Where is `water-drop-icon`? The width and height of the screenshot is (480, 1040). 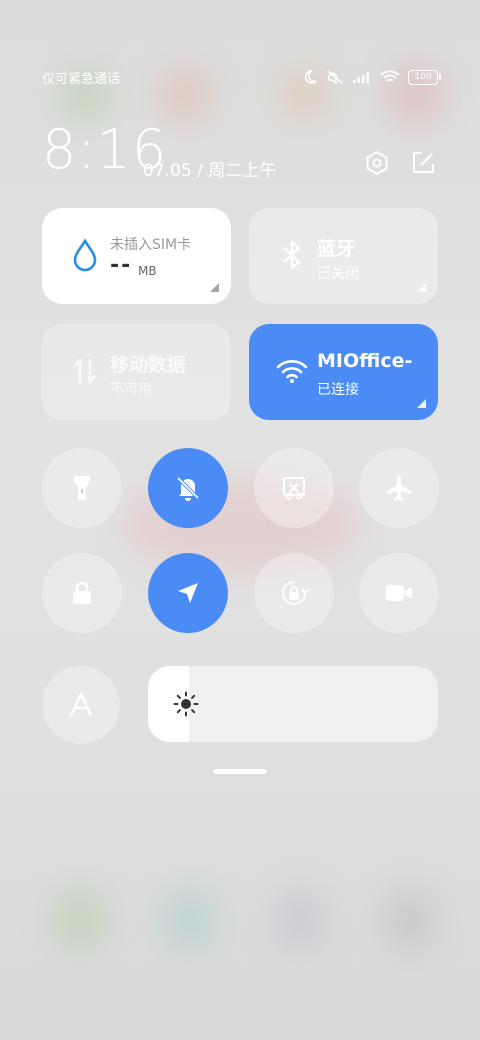 water-drop-icon is located at coordinates (85, 255).